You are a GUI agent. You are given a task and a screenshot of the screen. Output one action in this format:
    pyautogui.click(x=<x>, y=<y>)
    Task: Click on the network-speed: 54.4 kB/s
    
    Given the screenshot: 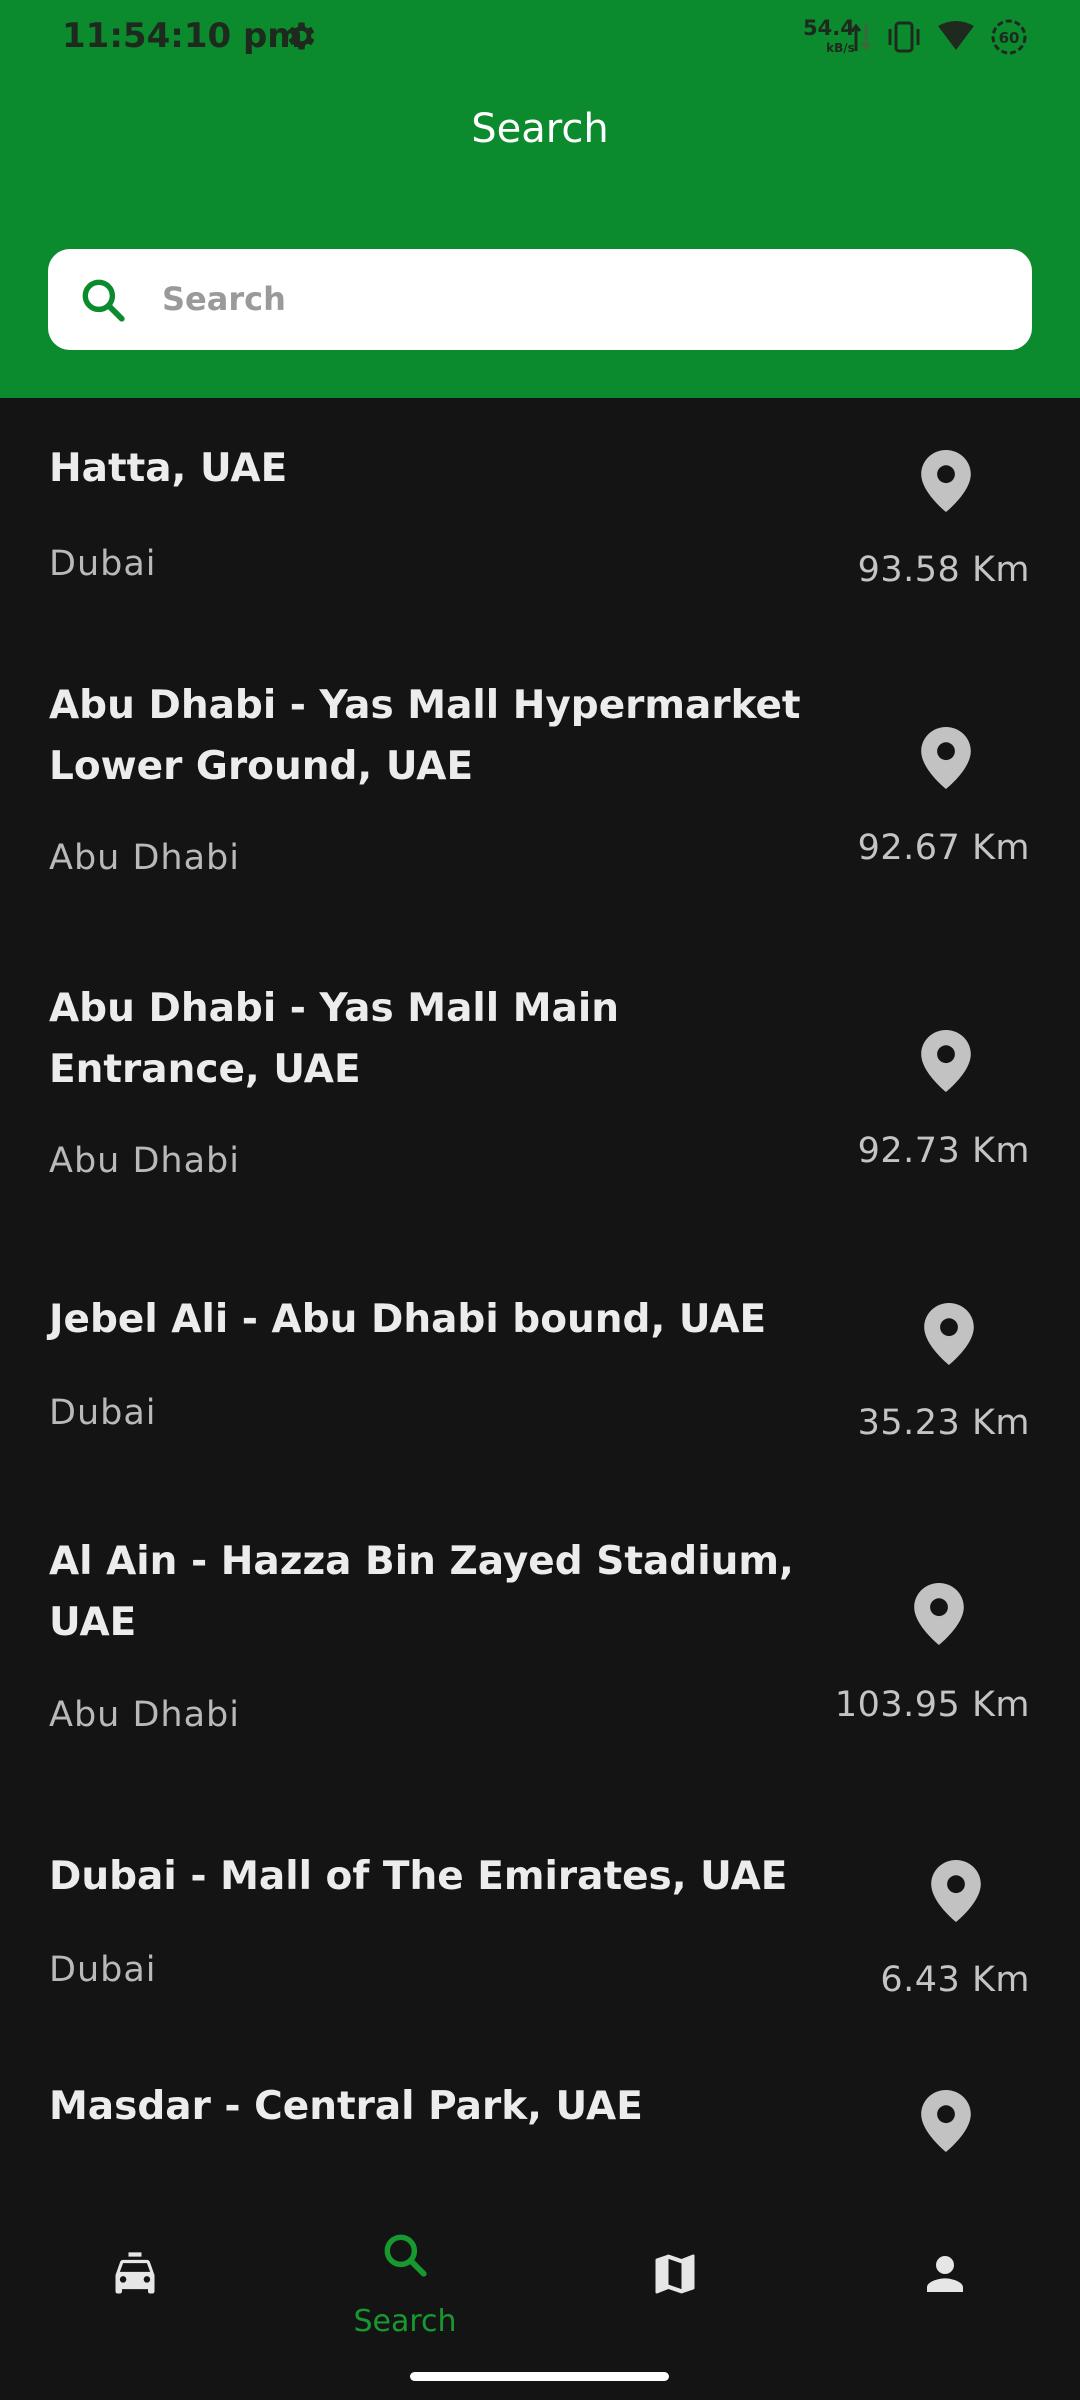 What is the action you would take?
    pyautogui.click(x=829, y=38)
    